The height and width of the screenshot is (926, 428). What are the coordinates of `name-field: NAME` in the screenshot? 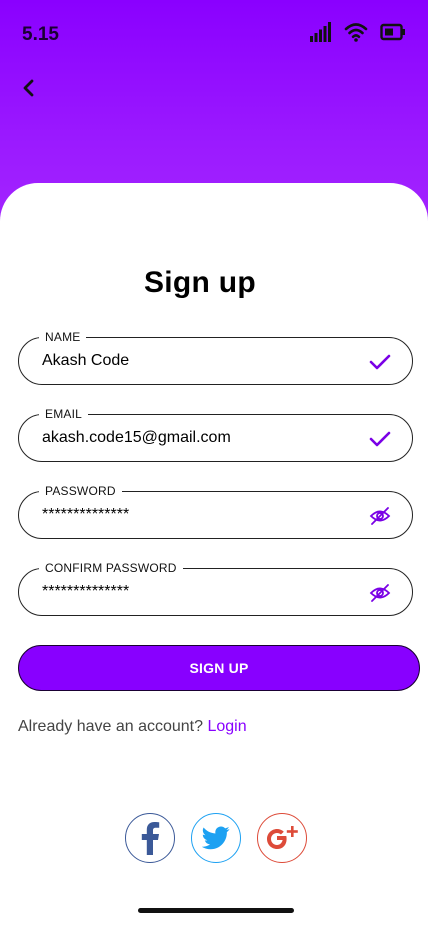 It's located at (215, 357).